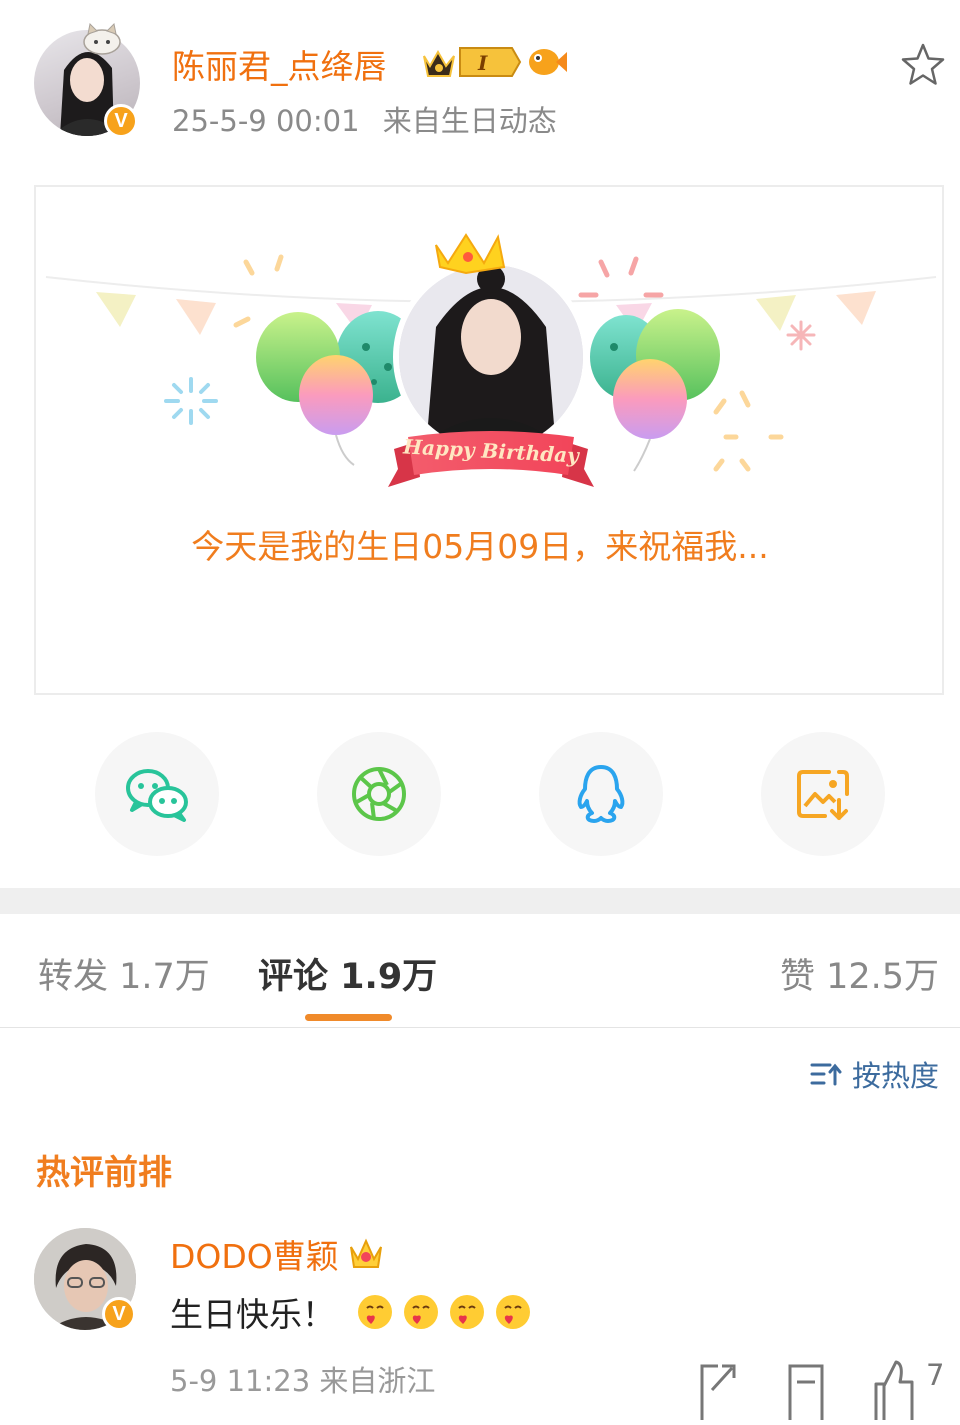  I want to click on verified-badge-icon: V, so click(121, 121).